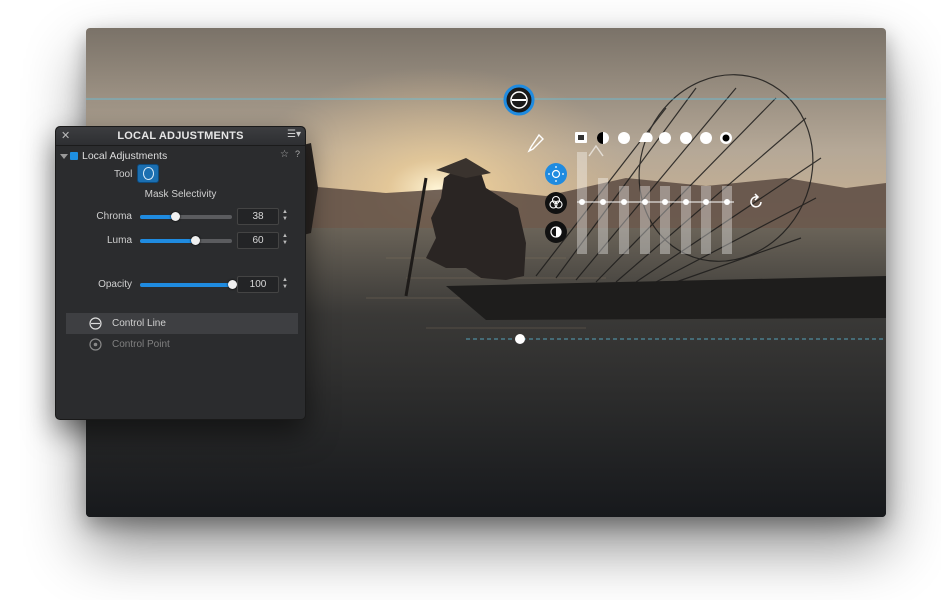  I want to click on opacity-fill, so click(186, 285).